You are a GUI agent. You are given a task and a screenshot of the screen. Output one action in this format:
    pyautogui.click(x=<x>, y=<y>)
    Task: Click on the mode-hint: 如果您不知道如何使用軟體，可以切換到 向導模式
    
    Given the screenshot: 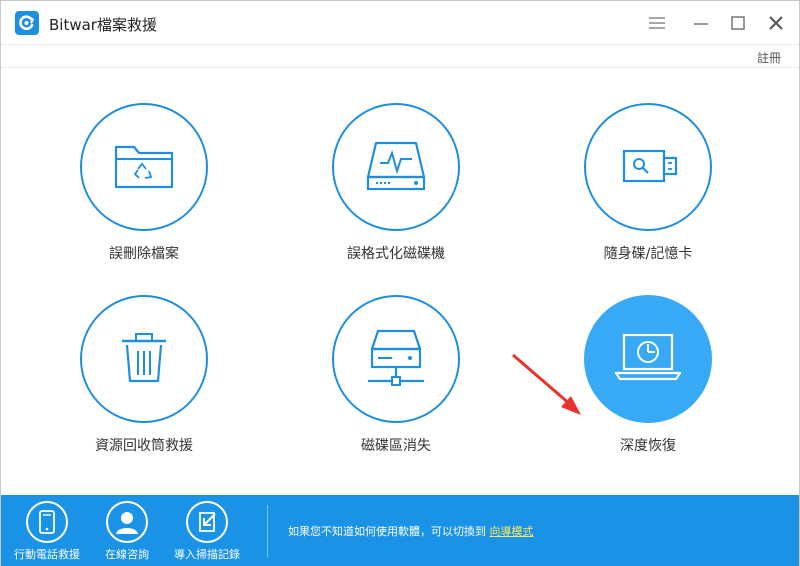 What is the action you would take?
    pyautogui.click(x=411, y=531)
    